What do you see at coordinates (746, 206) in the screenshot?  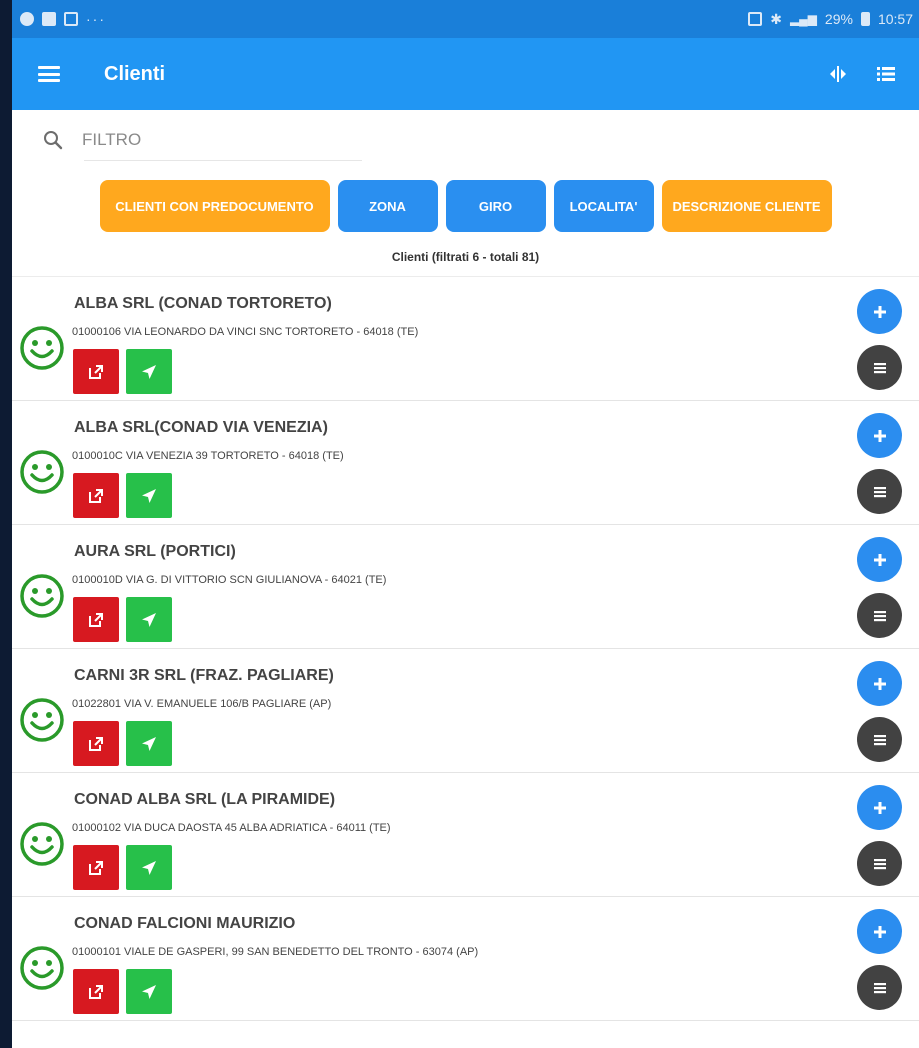 I see `filter-descrizione-cliente-button: DESCRIZIONE CLIENTE` at bounding box center [746, 206].